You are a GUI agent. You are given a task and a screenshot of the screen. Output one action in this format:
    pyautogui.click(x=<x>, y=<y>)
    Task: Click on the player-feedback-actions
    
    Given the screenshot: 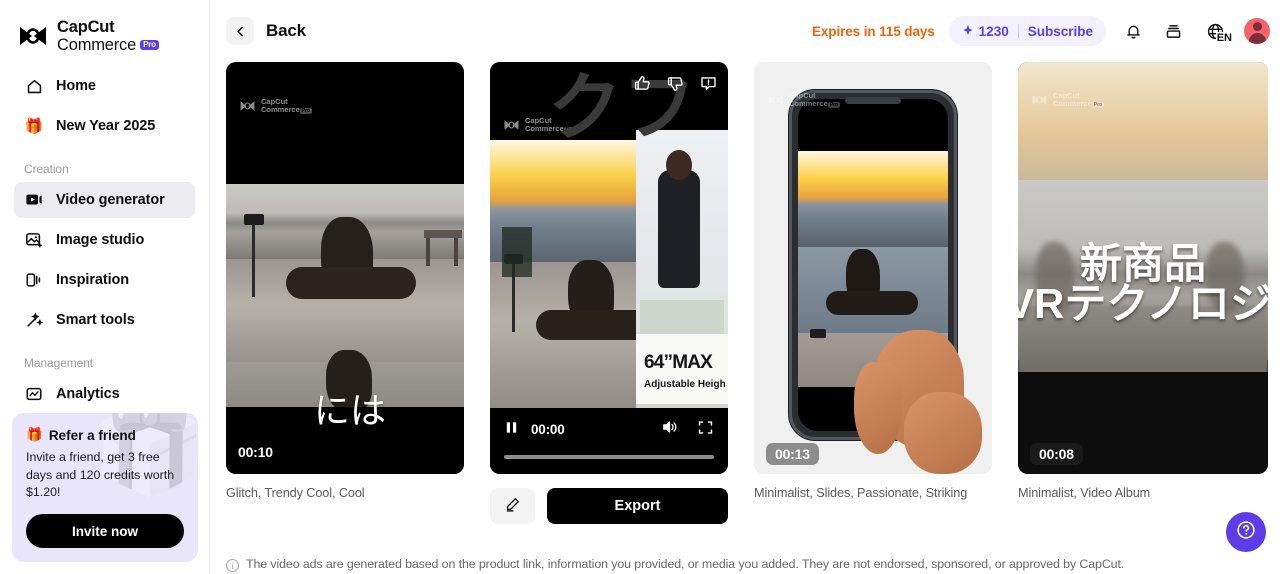 What is the action you would take?
    pyautogui.click(x=675, y=86)
    